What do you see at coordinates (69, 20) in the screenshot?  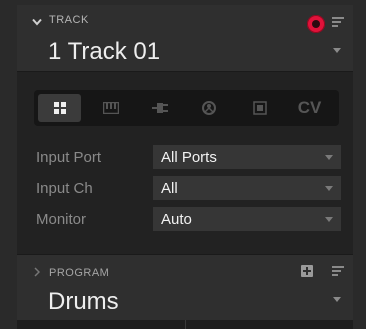 I see `track-section-label: TRACK` at bounding box center [69, 20].